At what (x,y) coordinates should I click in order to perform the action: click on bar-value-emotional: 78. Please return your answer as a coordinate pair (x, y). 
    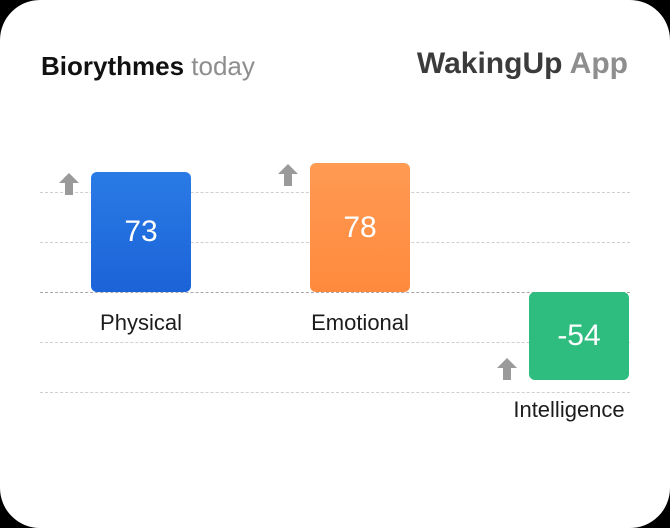
    Looking at the image, I should click on (360, 227).